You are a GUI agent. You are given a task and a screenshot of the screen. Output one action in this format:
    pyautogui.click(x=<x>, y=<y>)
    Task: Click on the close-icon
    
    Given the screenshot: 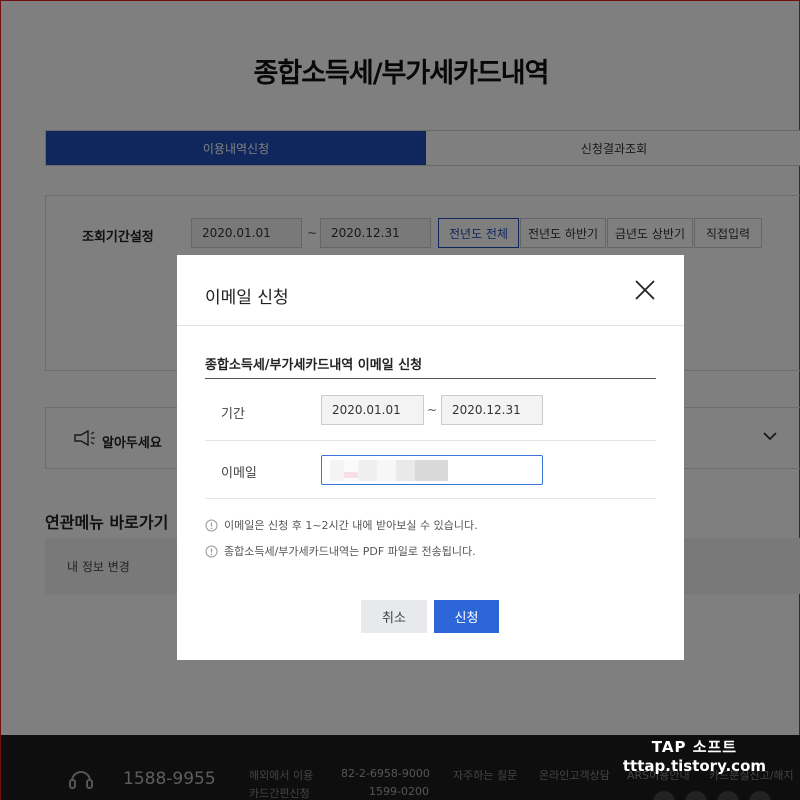 What is the action you would take?
    pyautogui.click(x=645, y=290)
    